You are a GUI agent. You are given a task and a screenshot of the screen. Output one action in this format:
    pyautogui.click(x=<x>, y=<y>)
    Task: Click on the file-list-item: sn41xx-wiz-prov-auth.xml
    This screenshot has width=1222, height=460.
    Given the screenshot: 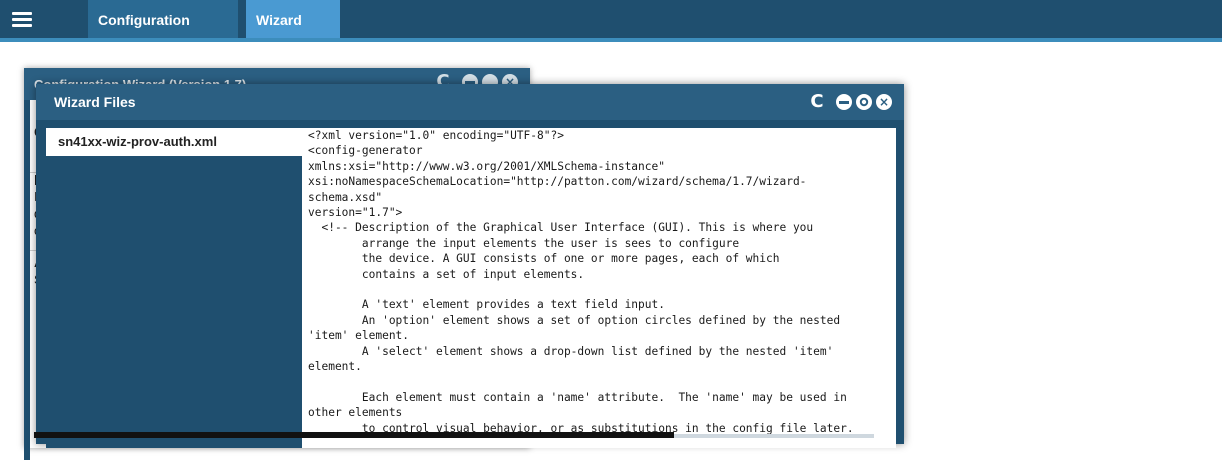 What is the action you would take?
    pyautogui.click(x=174, y=142)
    